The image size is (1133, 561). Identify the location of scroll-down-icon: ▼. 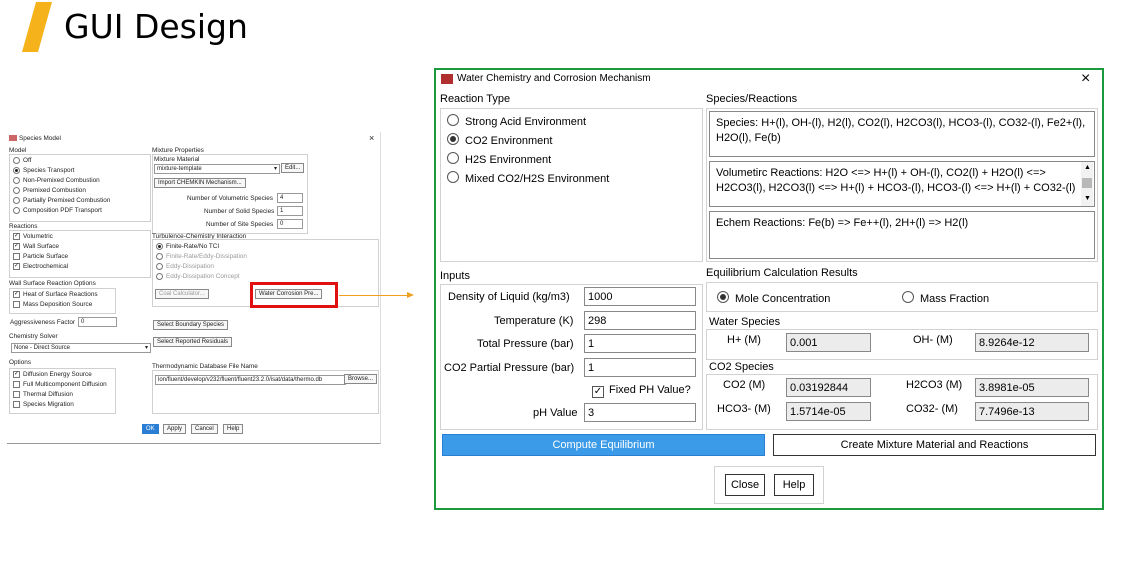
(1087, 198).